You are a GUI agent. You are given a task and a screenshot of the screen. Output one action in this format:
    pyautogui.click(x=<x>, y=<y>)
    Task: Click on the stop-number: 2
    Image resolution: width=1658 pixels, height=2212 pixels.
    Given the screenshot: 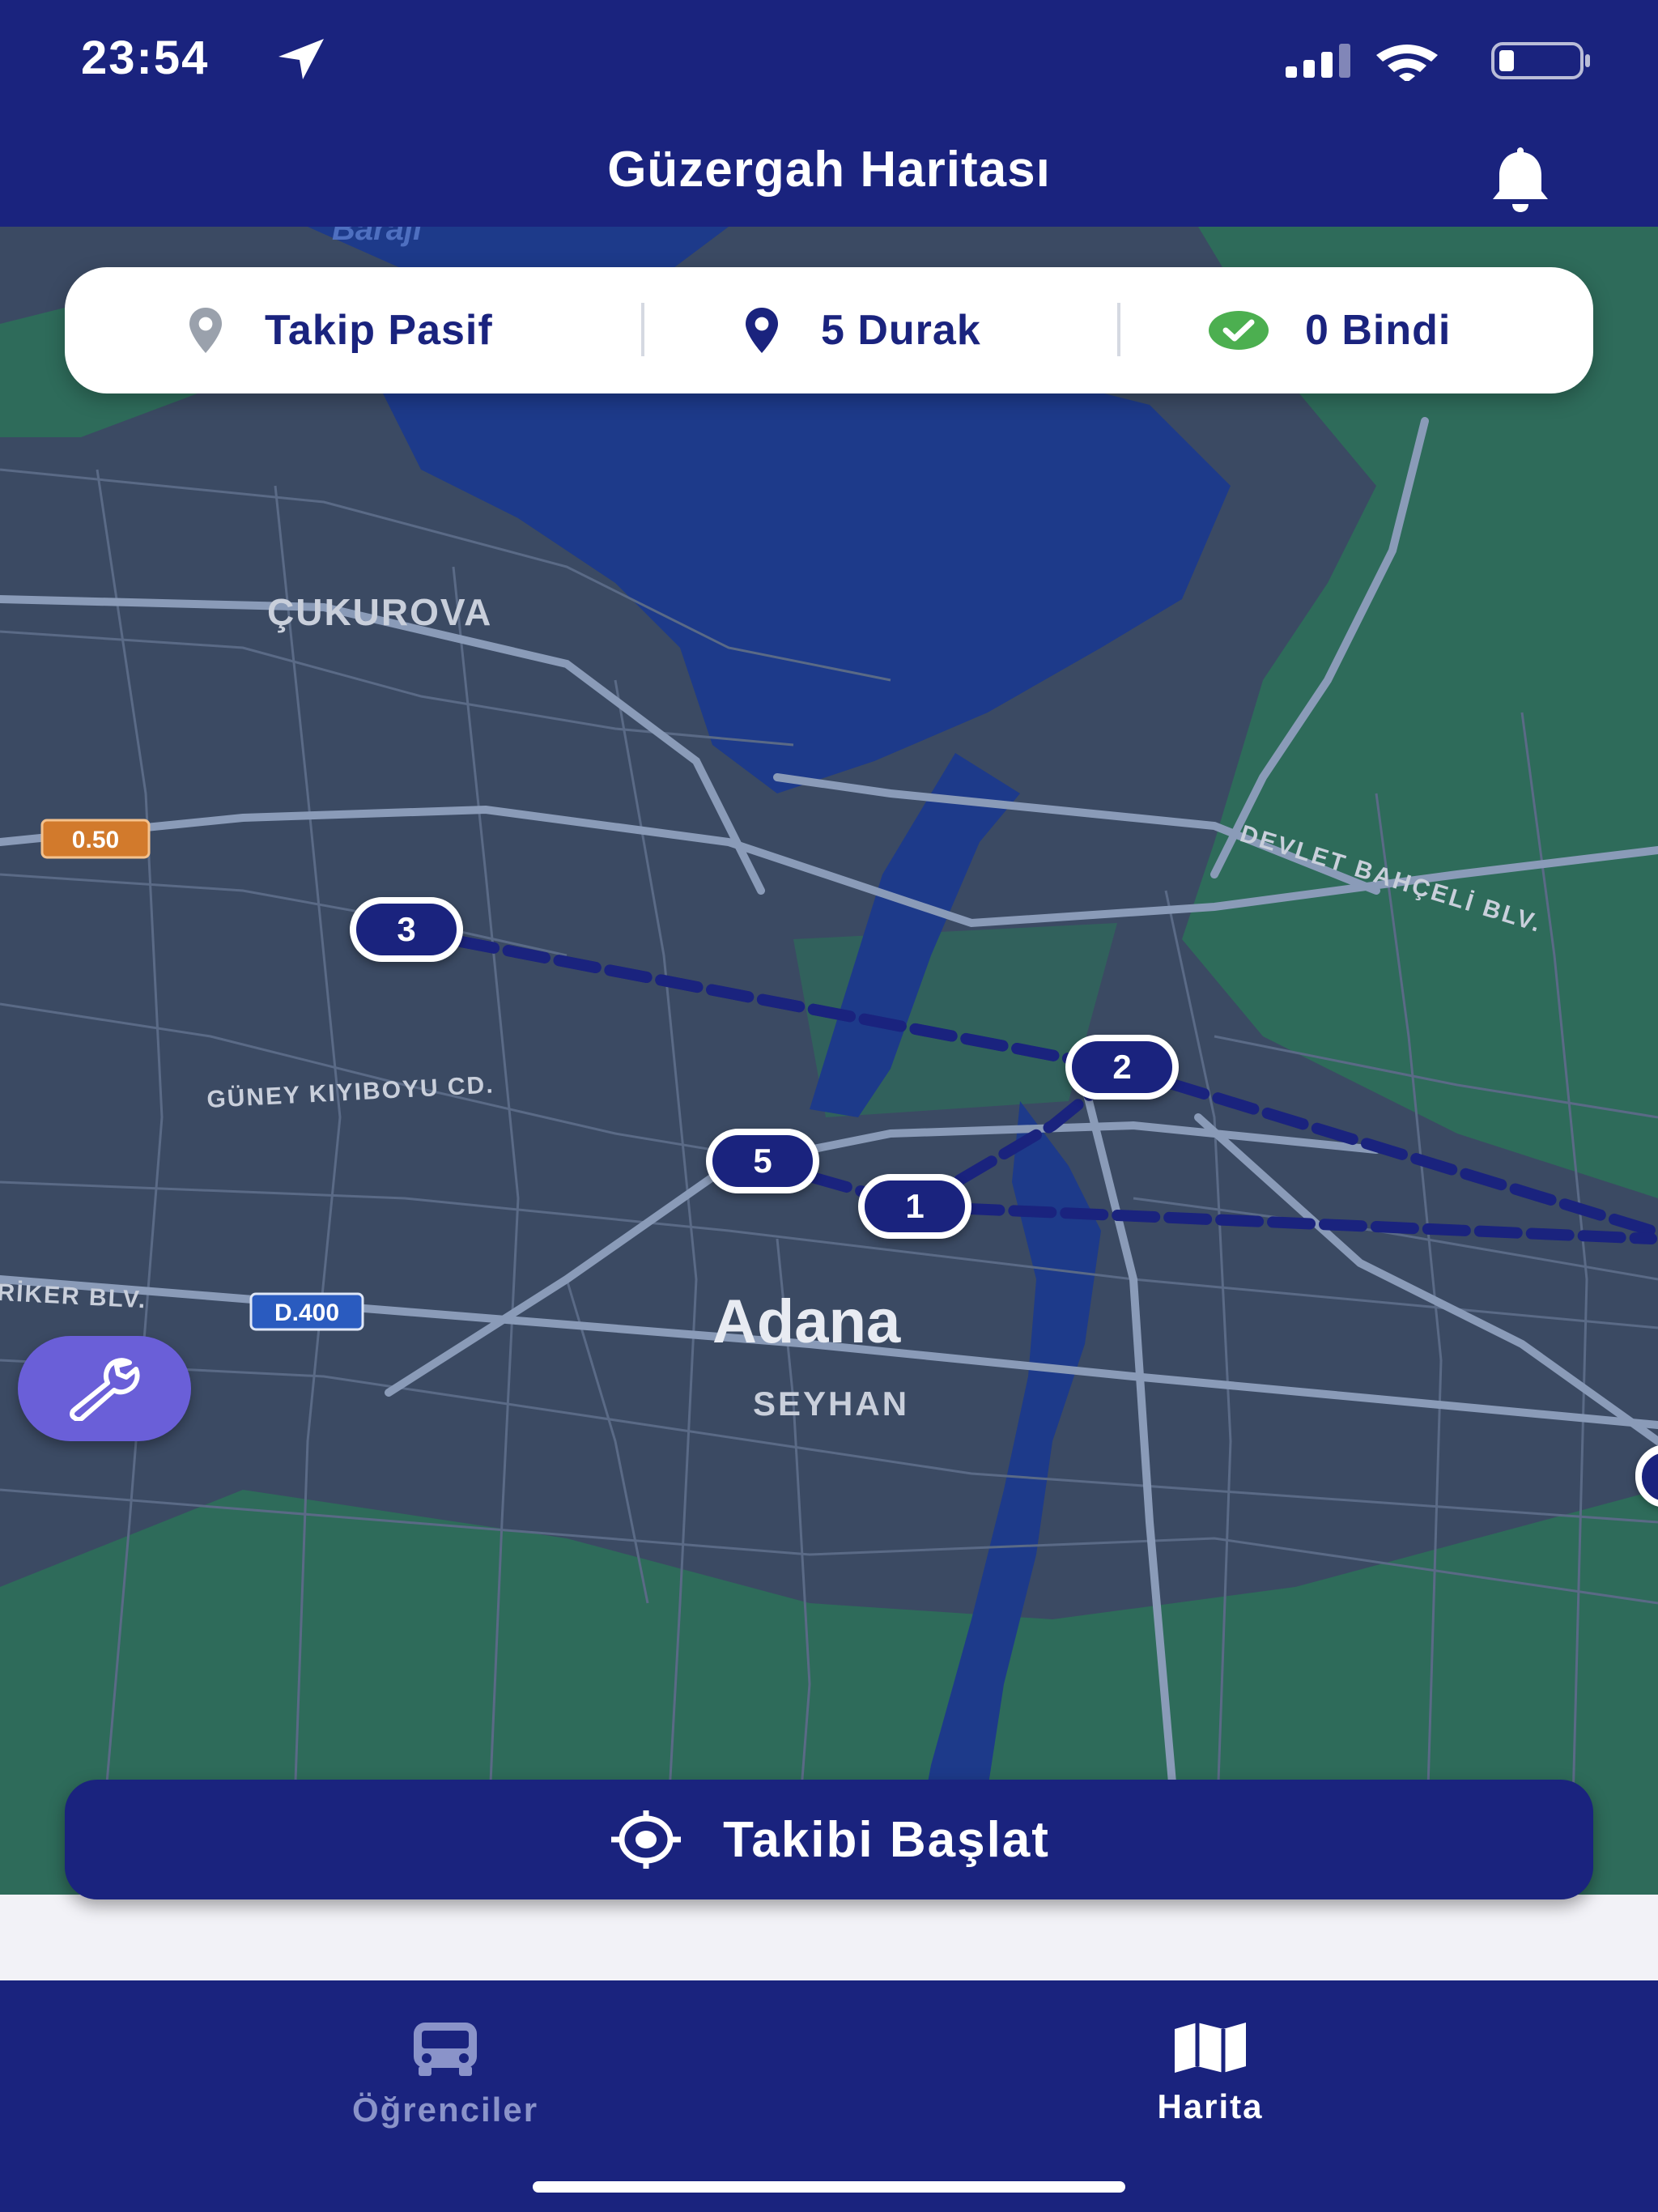 What is the action you would take?
    pyautogui.click(x=1122, y=1067)
    